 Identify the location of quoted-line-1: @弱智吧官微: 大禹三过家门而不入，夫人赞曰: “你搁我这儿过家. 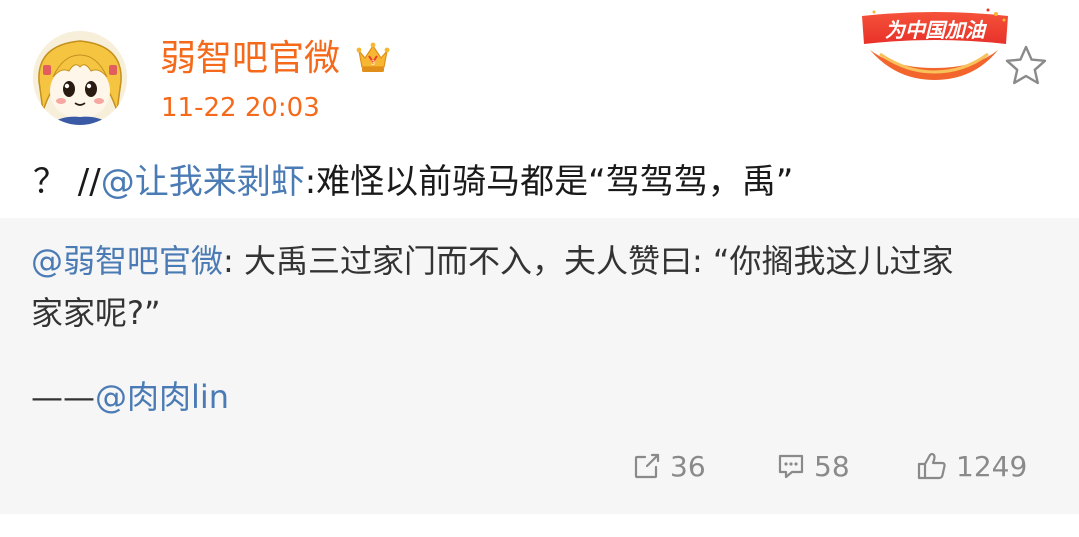
(536, 261).